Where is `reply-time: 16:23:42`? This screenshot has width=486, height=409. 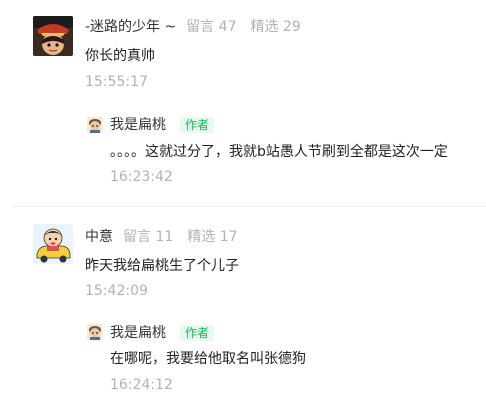 reply-time: 16:23:42 is located at coordinates (141, 177).